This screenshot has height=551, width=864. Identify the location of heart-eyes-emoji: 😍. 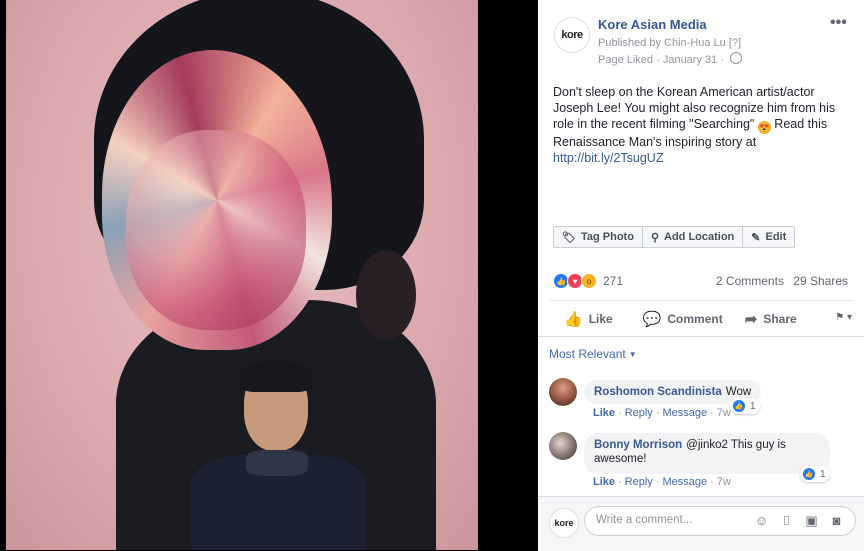
(764, 127).